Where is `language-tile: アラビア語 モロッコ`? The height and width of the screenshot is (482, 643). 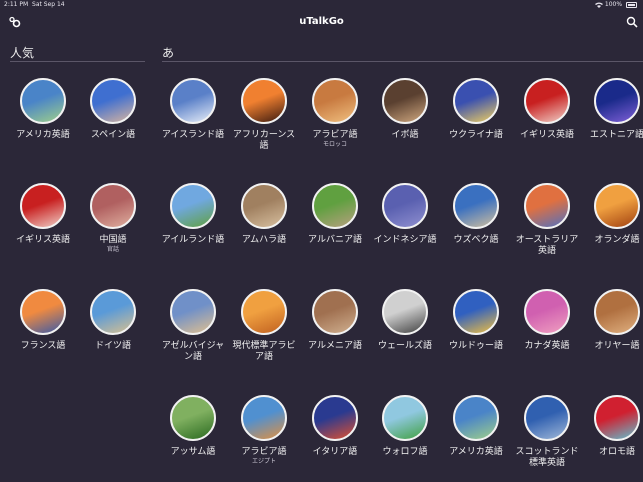 language-tile: アラビア語 モロッコ is located at coordinates (335, 113).